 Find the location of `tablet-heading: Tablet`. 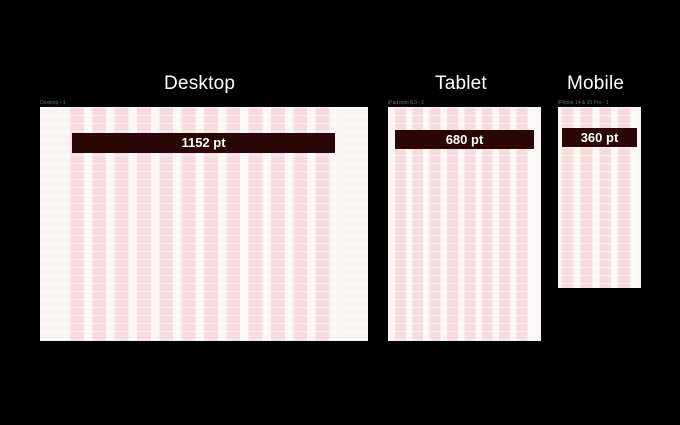

tablet-heading: Tablet is located at coordinates (461, 83).